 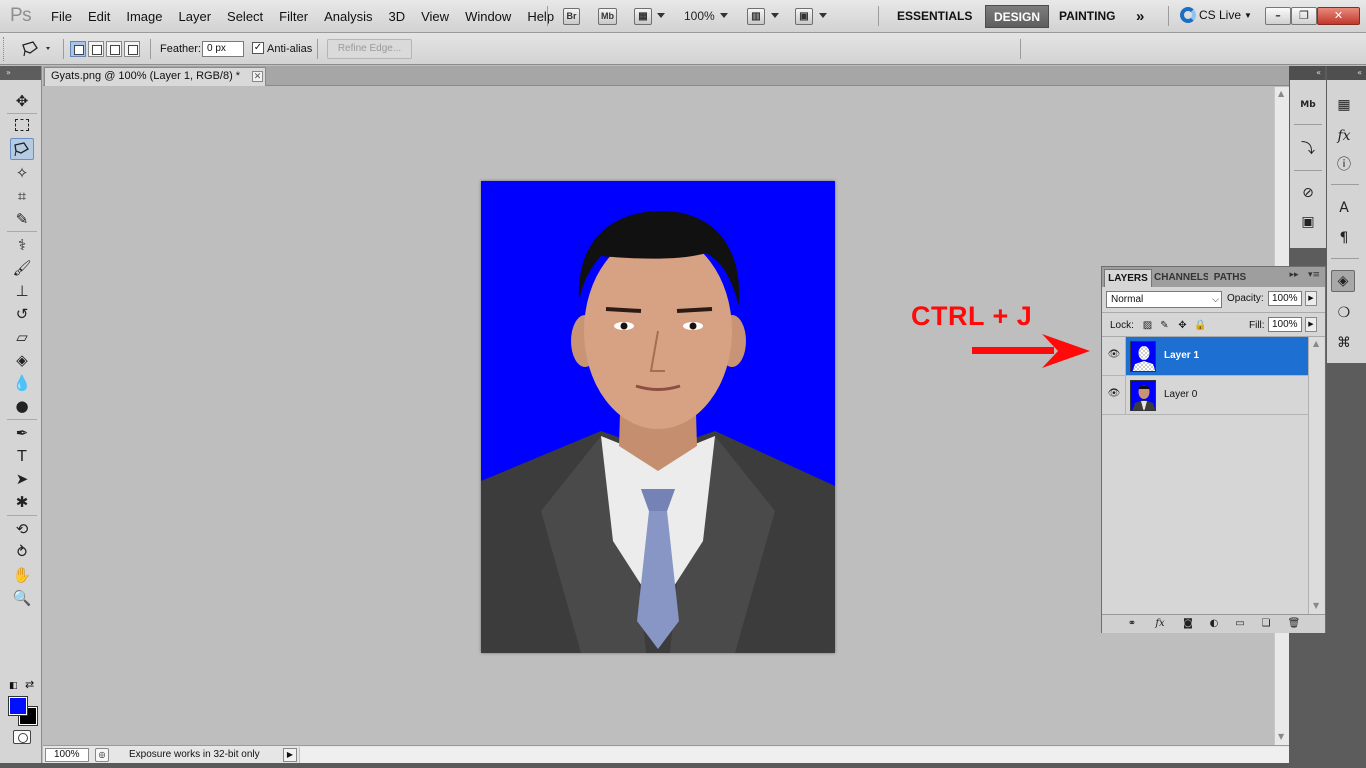 What do you see at coordinates (223, 49) in the screenshot?
I see `feather-input: 0 px` at bounding box center [223, 49].